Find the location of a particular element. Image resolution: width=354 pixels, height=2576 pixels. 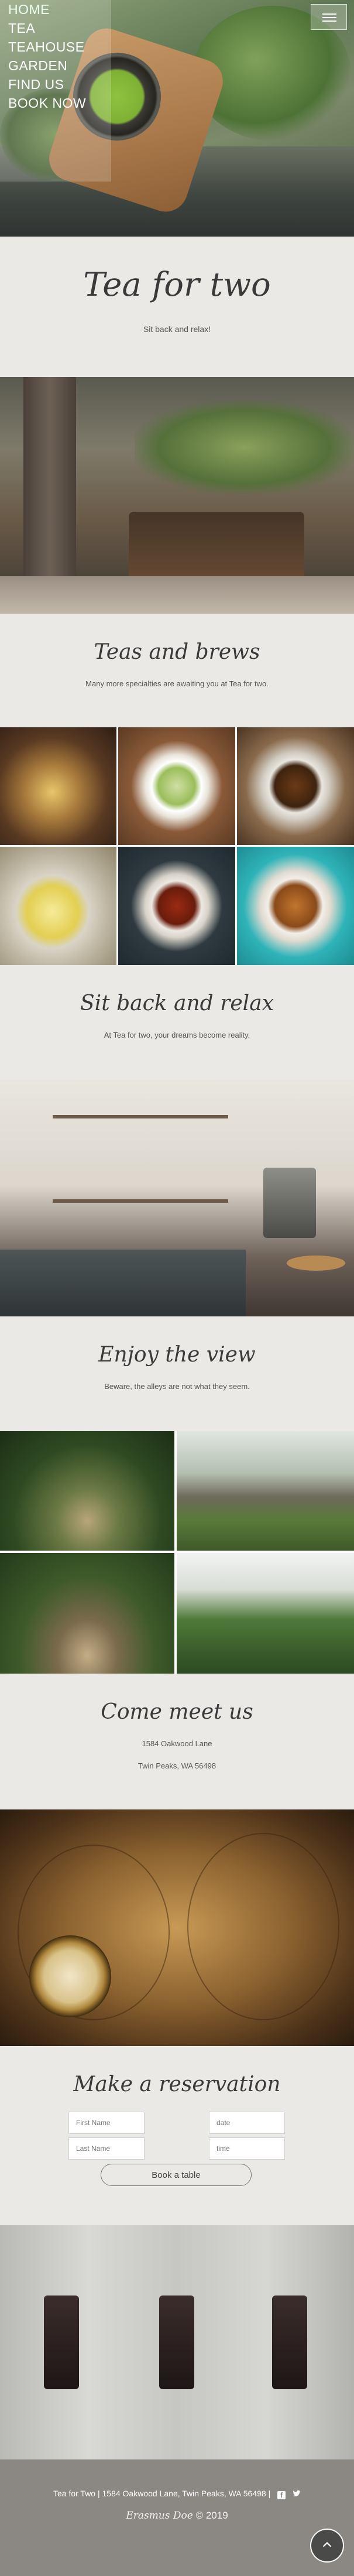

teas-title: Teas and brews is located at coordinates (177, 652).